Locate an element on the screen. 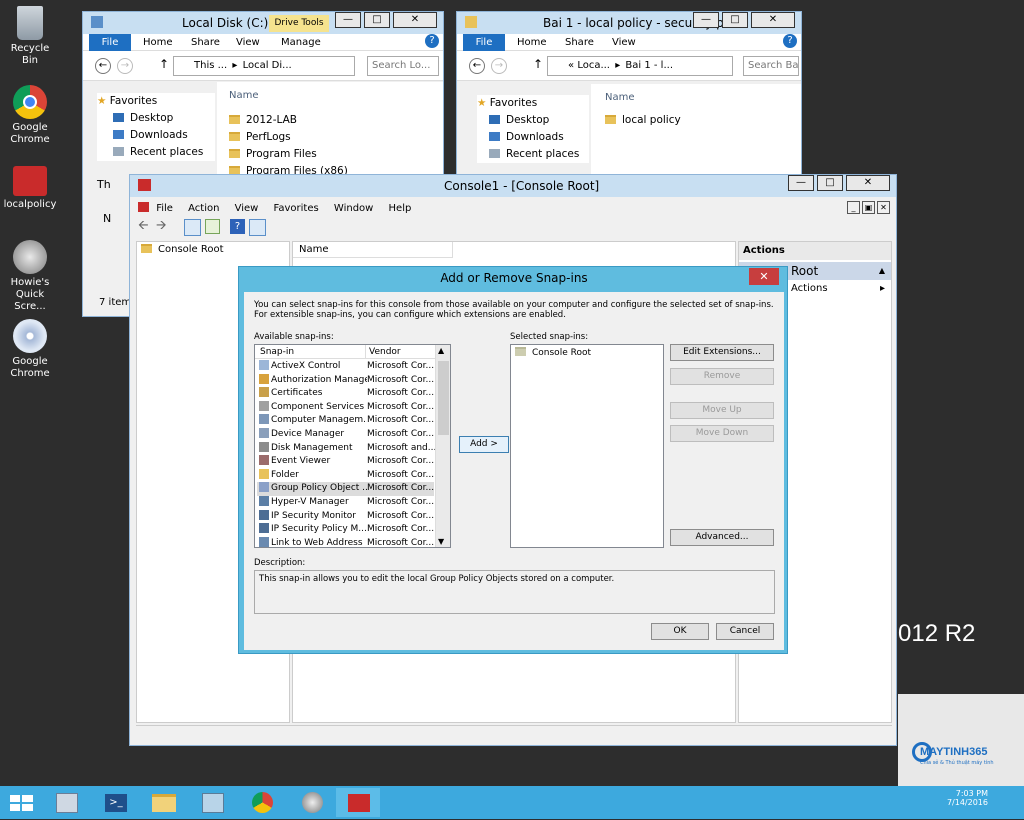  menu-window: Window is located at coordinates (353, 208).